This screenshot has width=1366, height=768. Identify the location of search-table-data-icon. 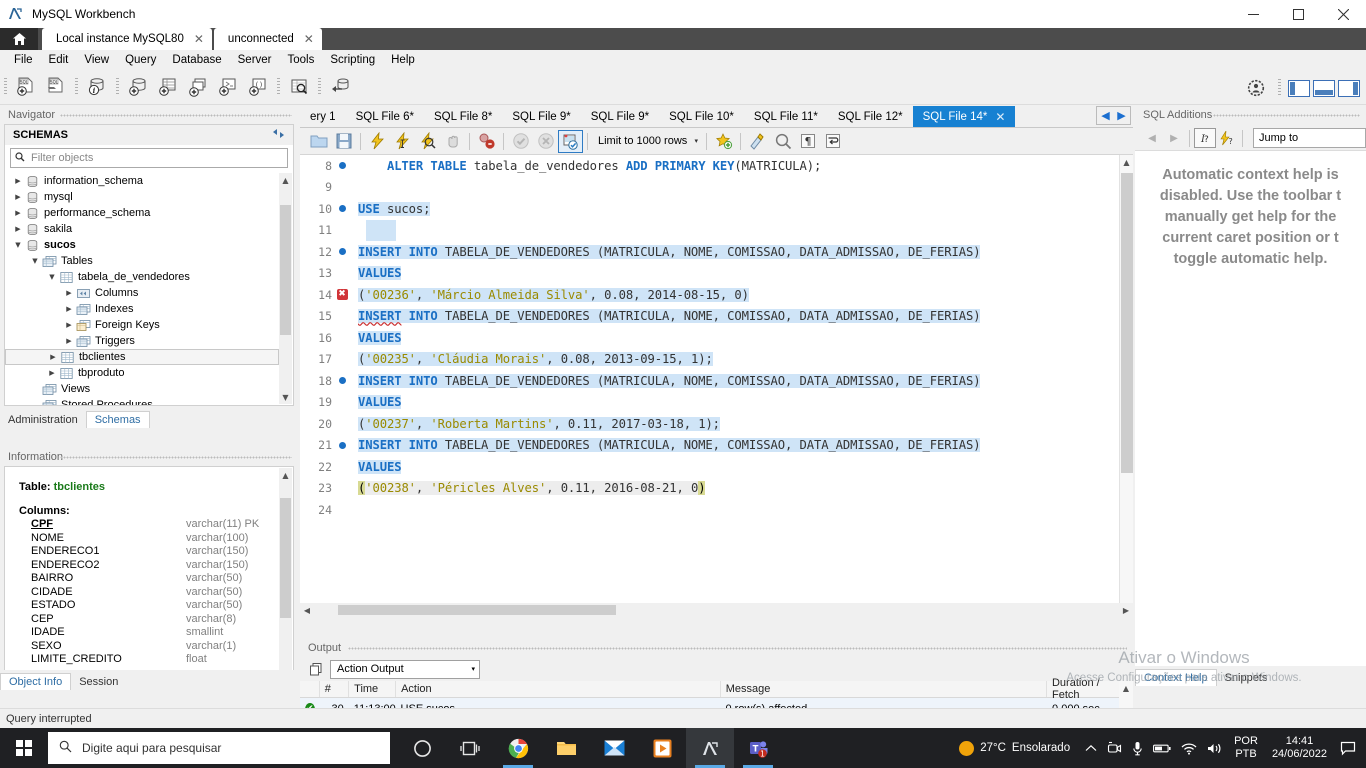
(299, 87).